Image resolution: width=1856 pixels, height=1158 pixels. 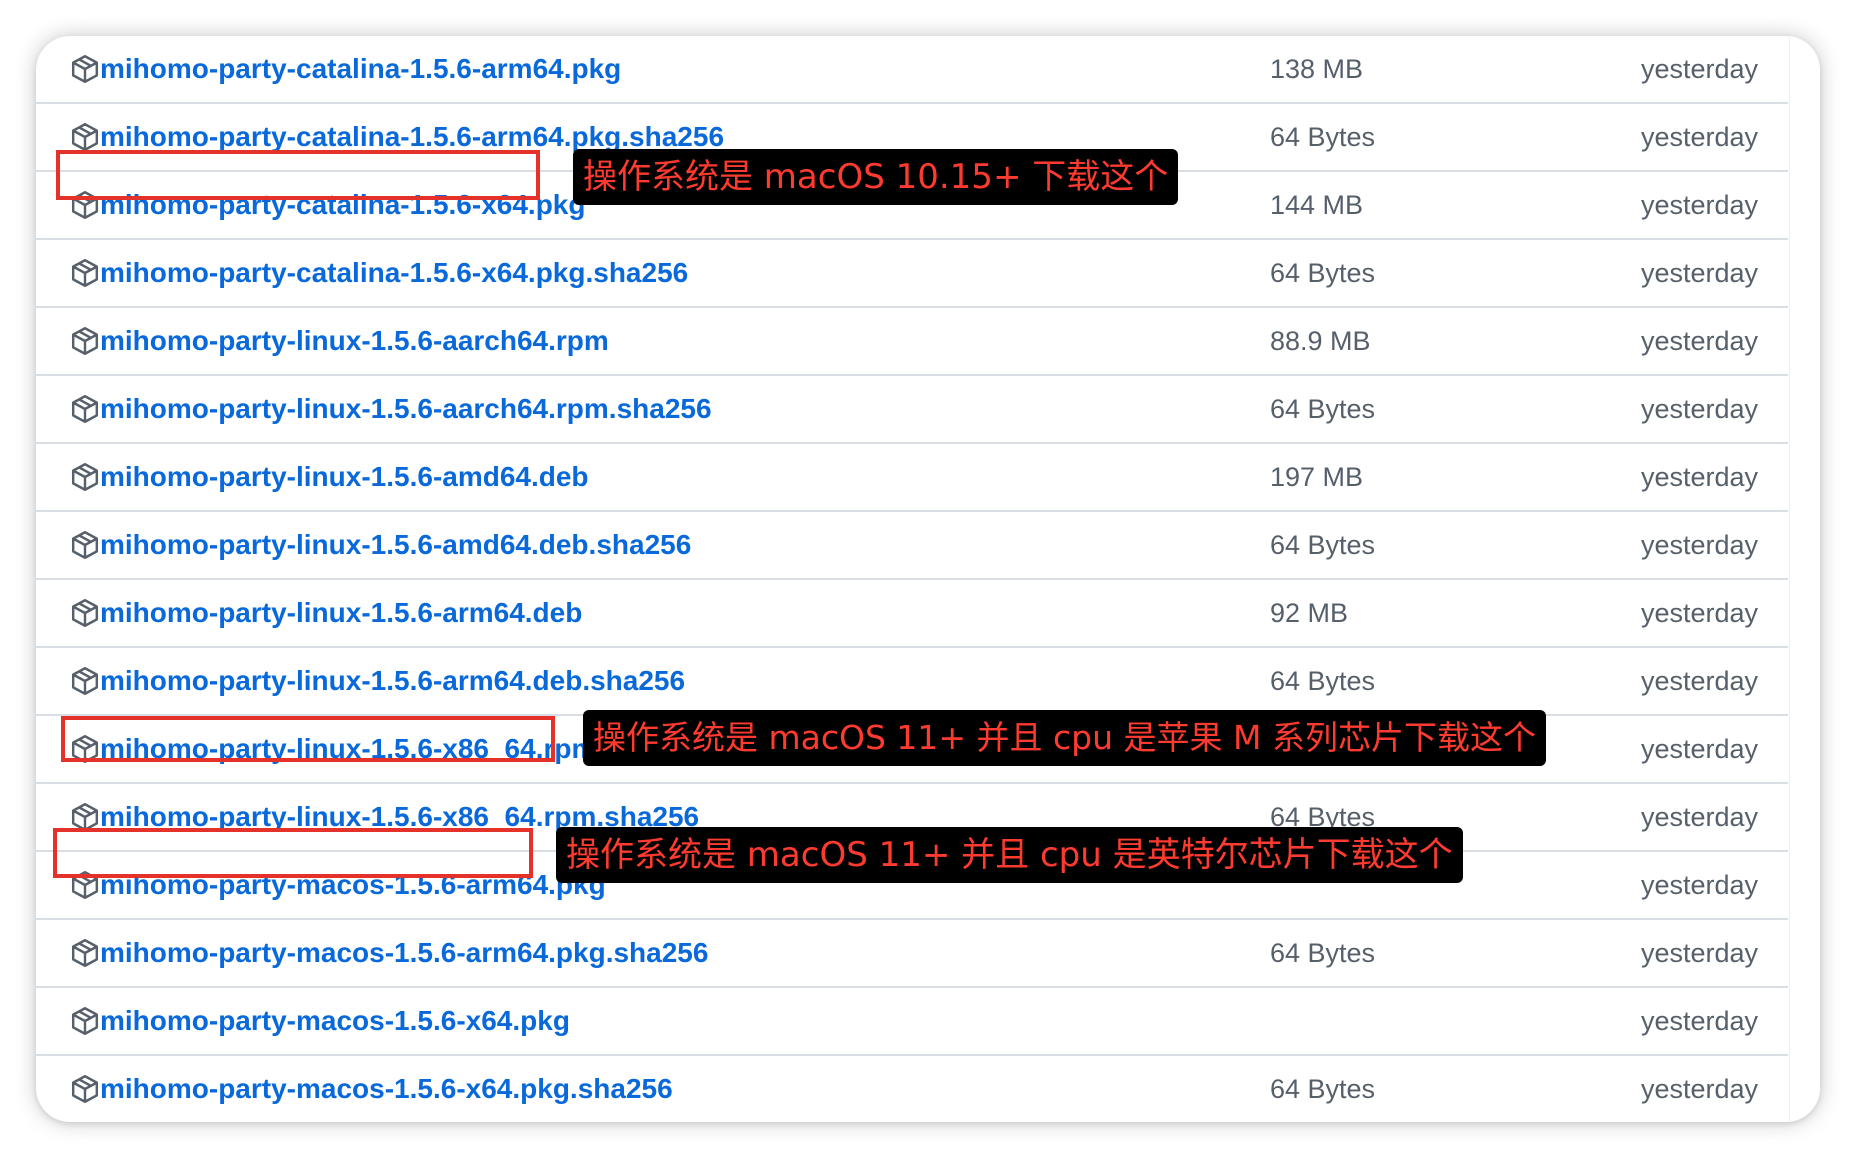 I want to click on asset-link: mihomo-party-linux-1.5.6-aarch64.rpm, so click(x=354, y=341).